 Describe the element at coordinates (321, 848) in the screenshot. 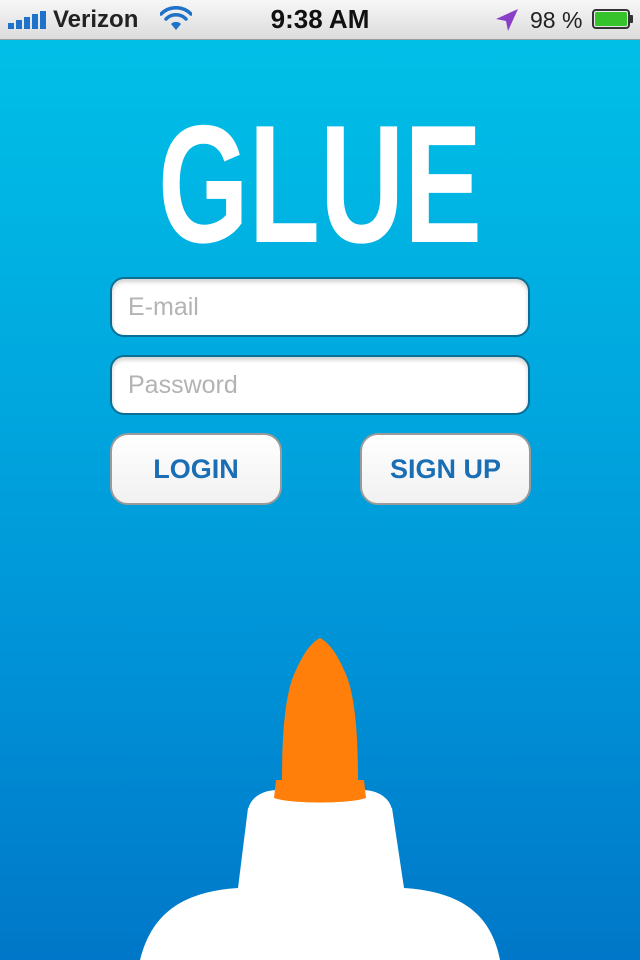

I see `bottle-collar` at that location.